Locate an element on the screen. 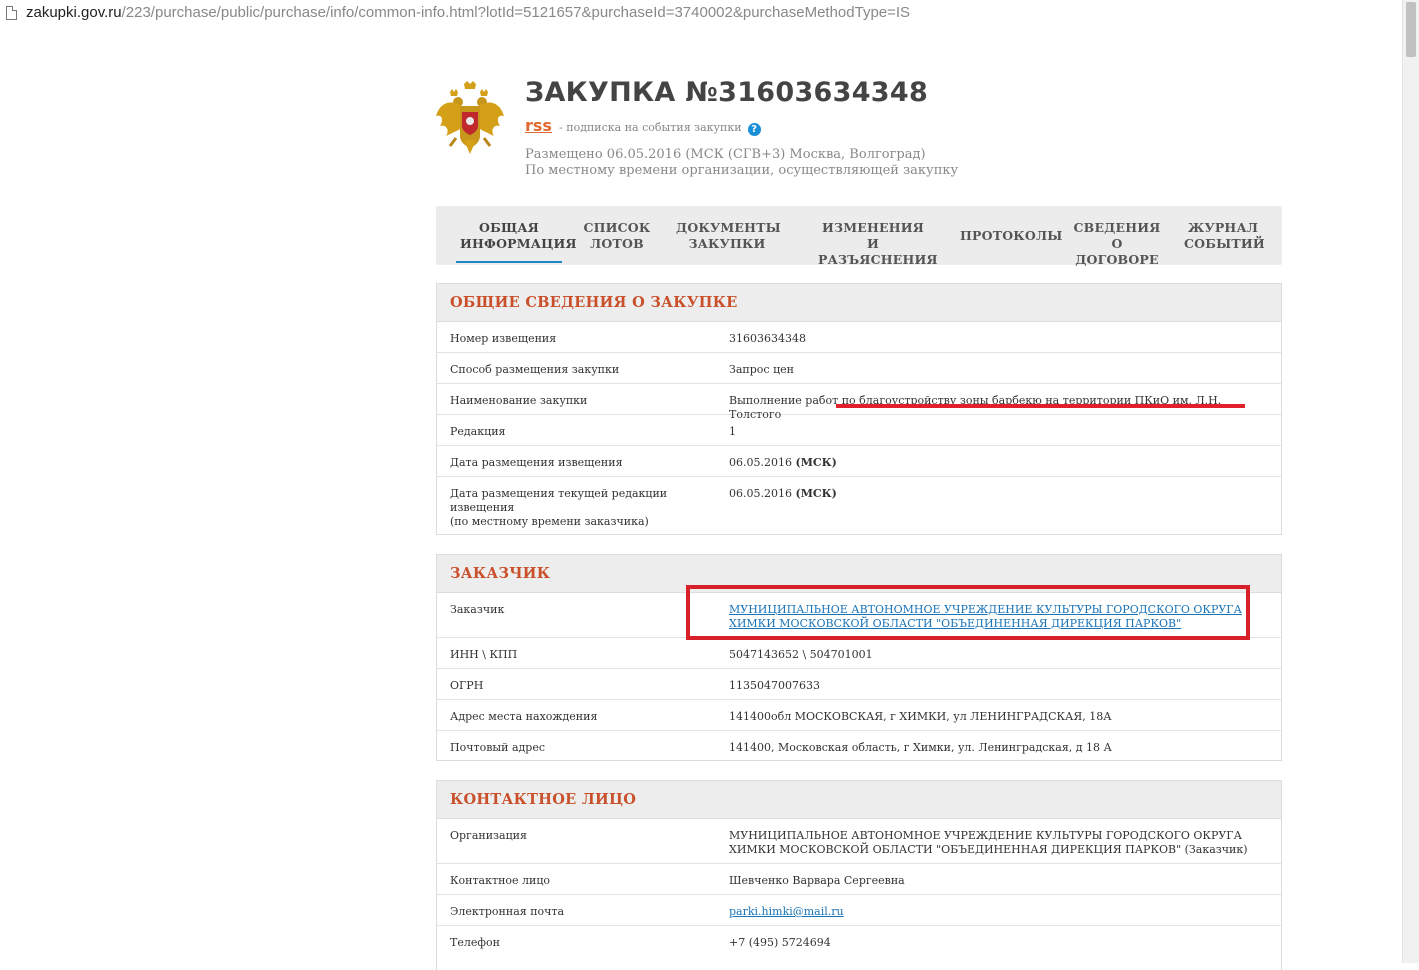 The image size is (1419, 970). tab-label: РАЗЪЯСНЕНИЯ is located at coordinates (878, 259).